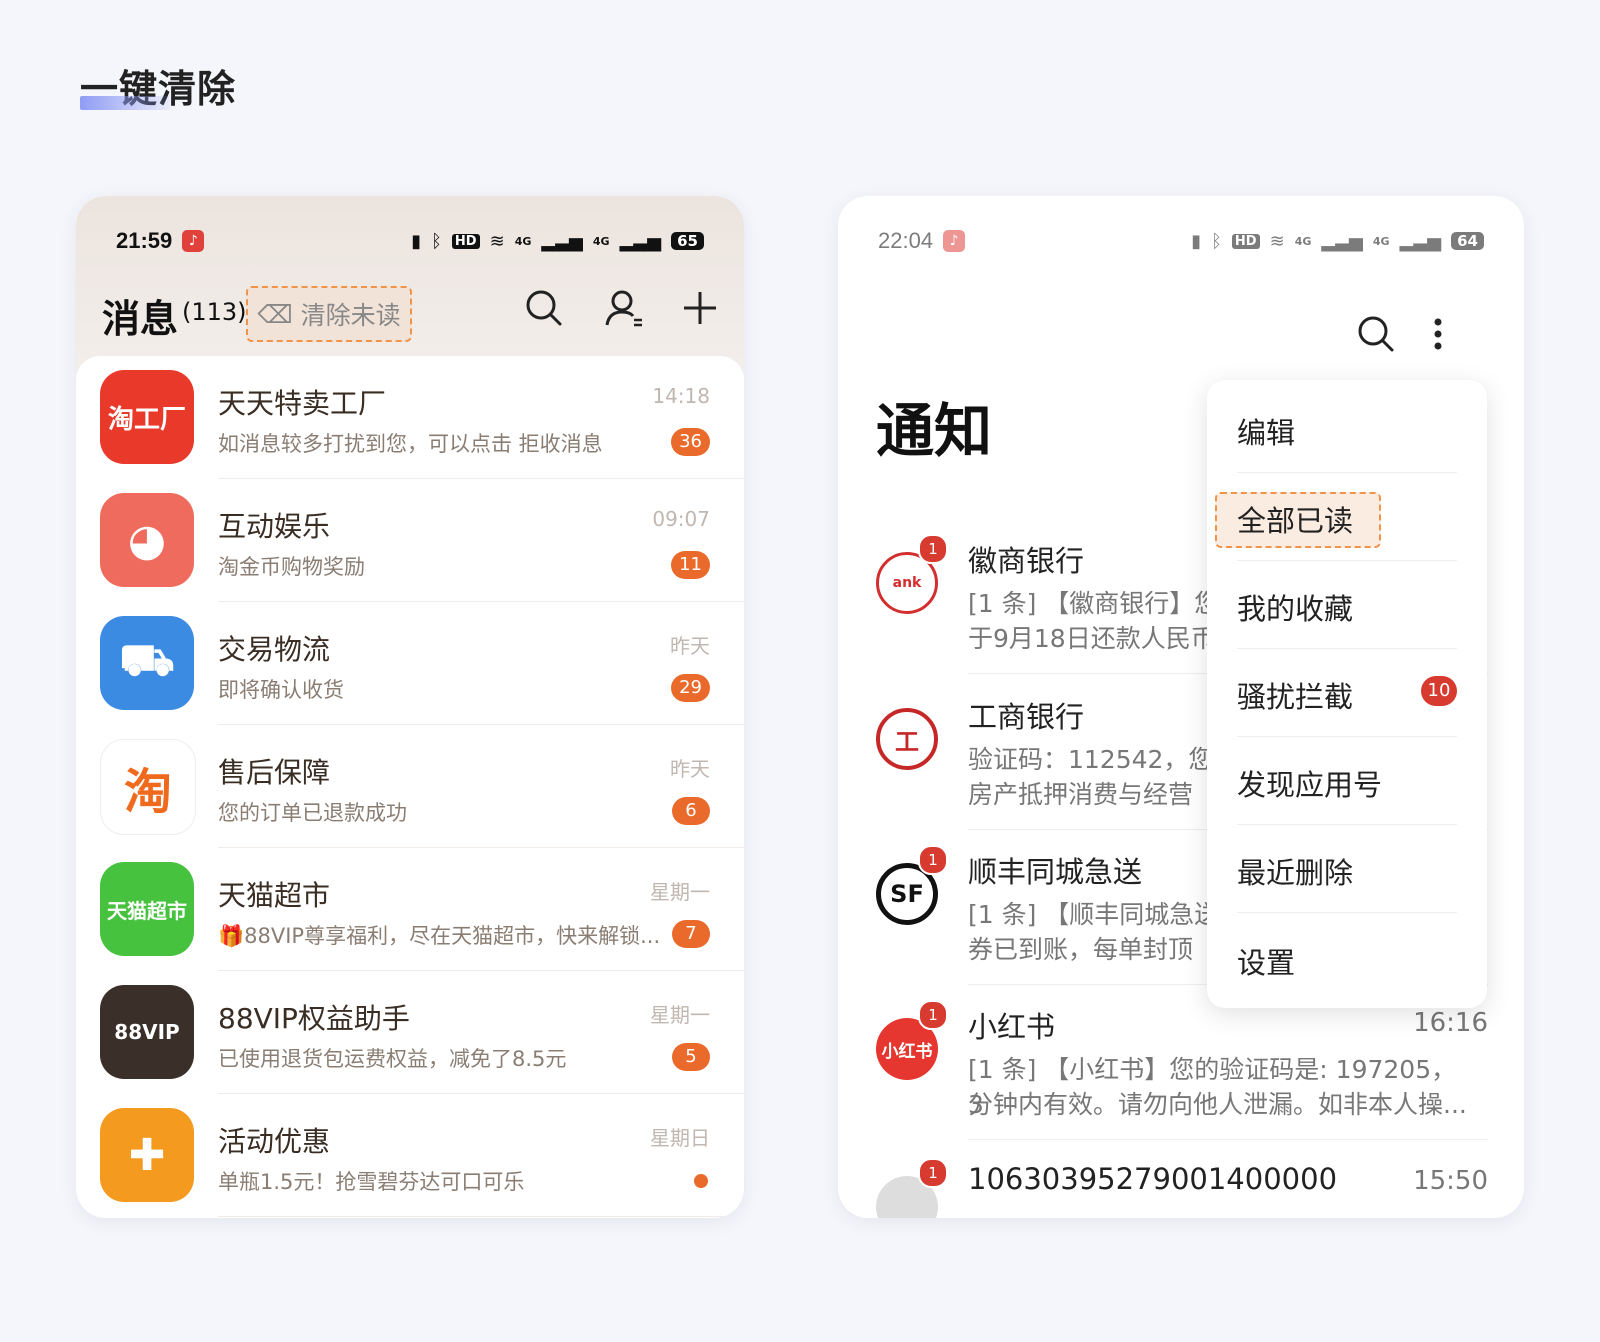 The height and width of the screenshot is (1342, 1600). I want to click on notification-time: 15:50, so click(1450, 1181).